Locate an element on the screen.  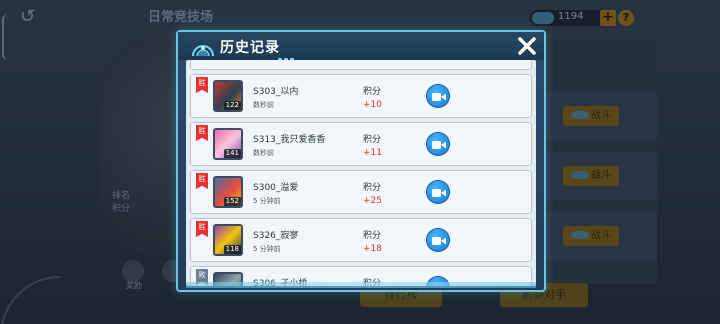
opponent-level: 152 is located at coordinates (232, 201).